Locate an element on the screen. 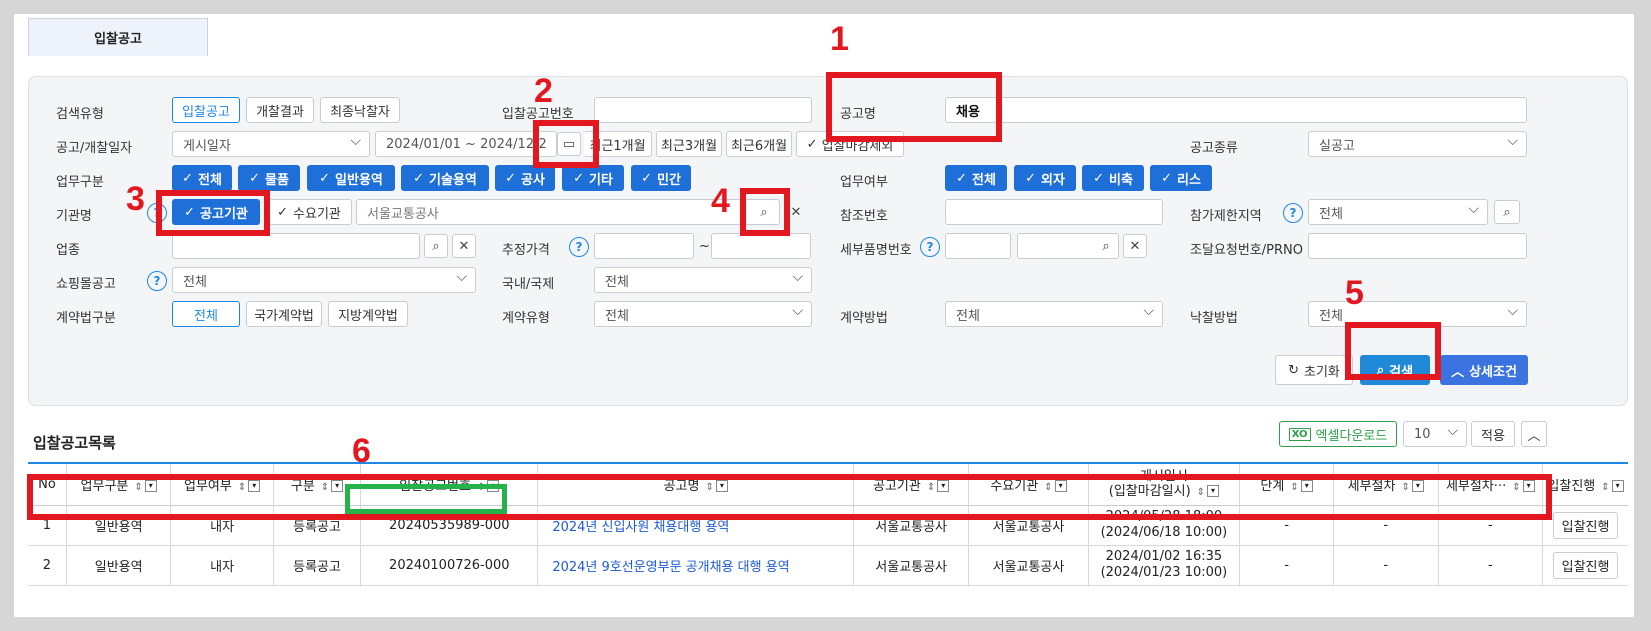 The image size is (1651, 631). cell-proc1: - is located at coordinates (1386, 565).